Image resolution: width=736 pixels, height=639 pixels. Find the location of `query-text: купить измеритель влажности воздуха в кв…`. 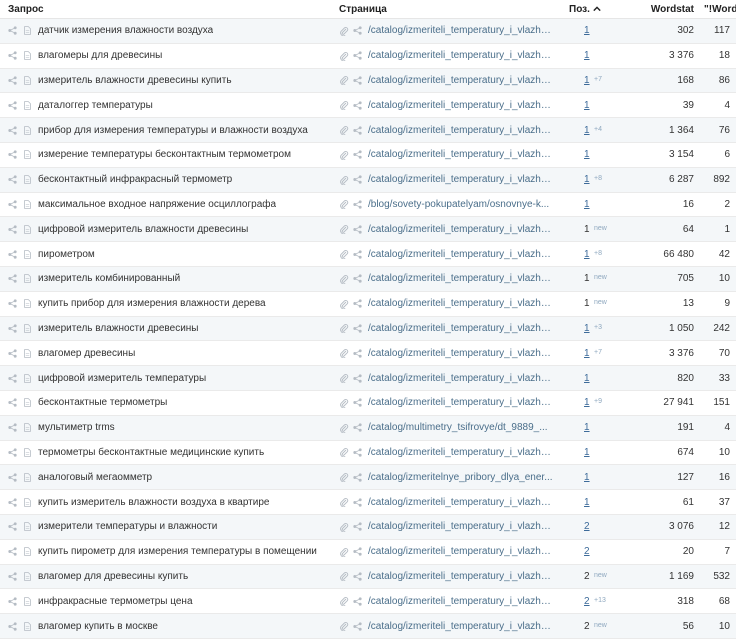

query-text: купить измеритель влажности воздуха в кв… is located at coordinates (153, 502).